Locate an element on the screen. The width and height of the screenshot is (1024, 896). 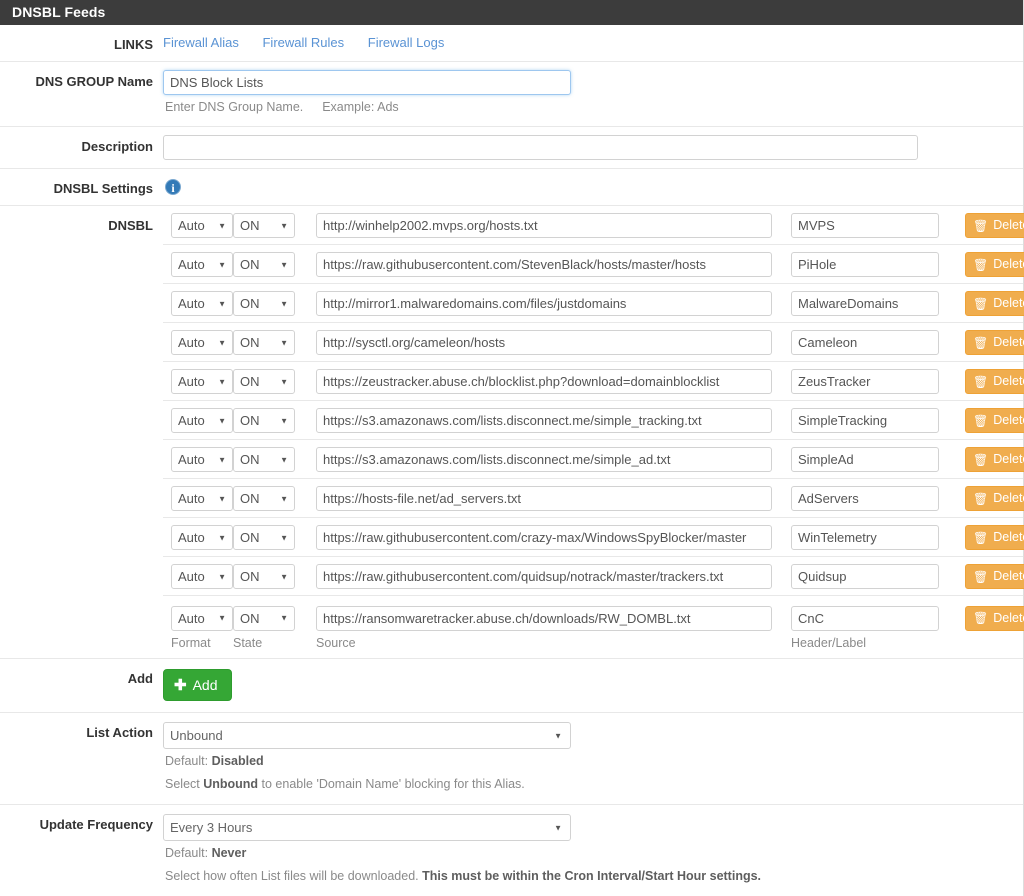
caption-delete is located at coordinates (986, 643).